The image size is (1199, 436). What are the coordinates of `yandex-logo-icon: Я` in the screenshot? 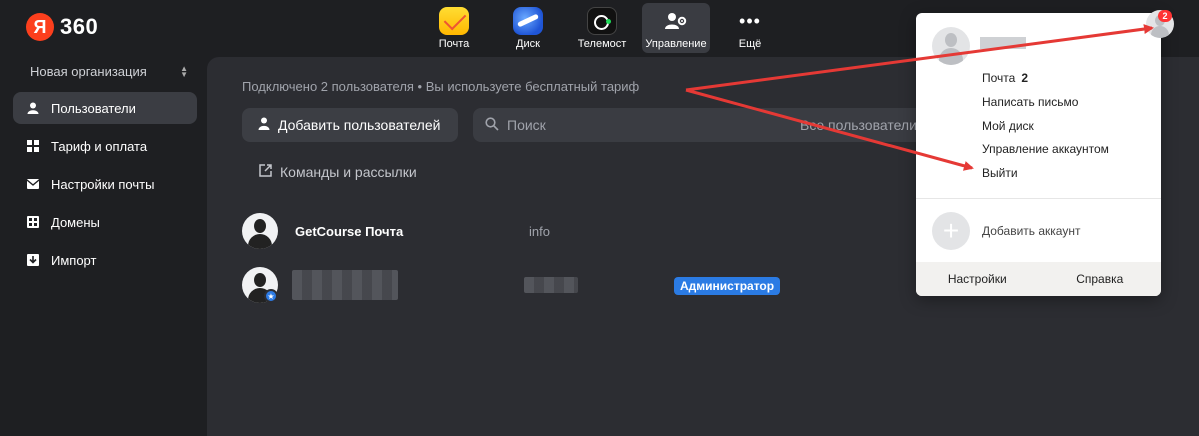 It's located at (40, 27).